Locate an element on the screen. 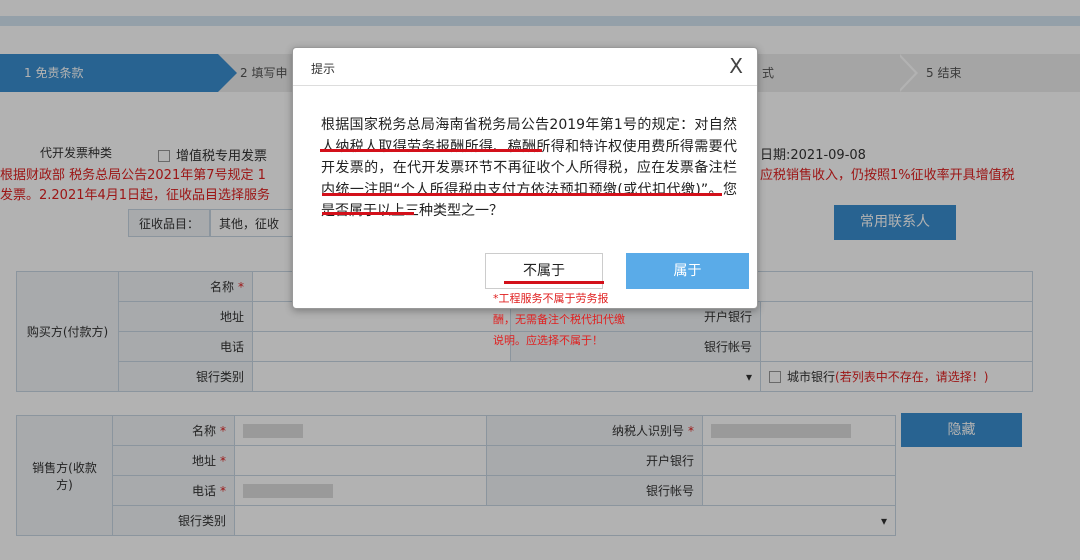 The image size is (1080, 560). dialog-header: 提示 X is located at coordinates (525, 67).